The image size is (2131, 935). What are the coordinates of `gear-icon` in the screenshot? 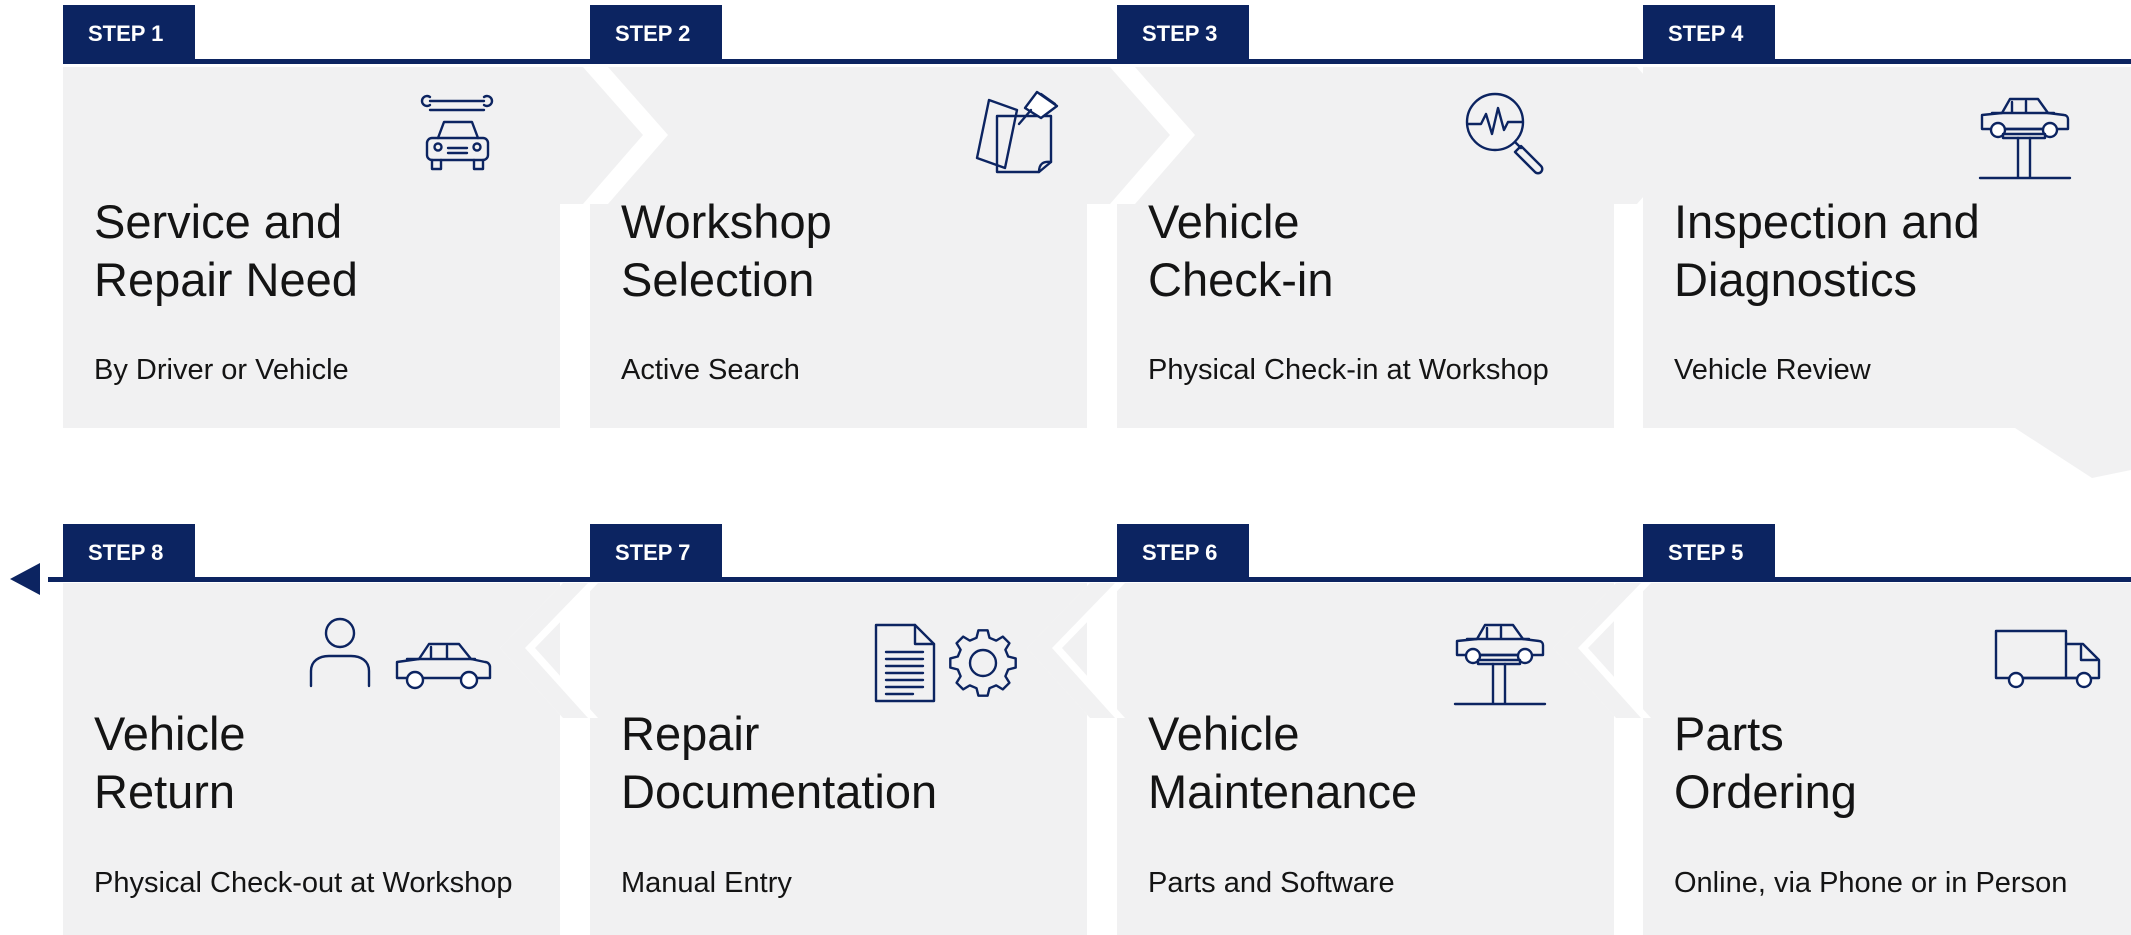 It's located at (983, 663).